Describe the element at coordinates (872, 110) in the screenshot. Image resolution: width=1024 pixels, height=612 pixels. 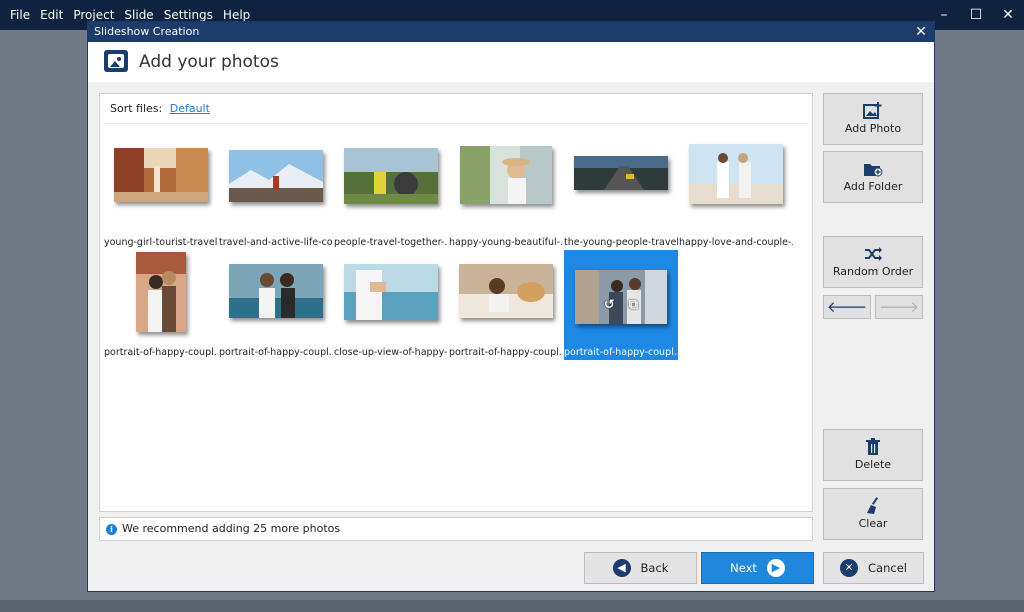
I see `add-photo-icon` at that location.